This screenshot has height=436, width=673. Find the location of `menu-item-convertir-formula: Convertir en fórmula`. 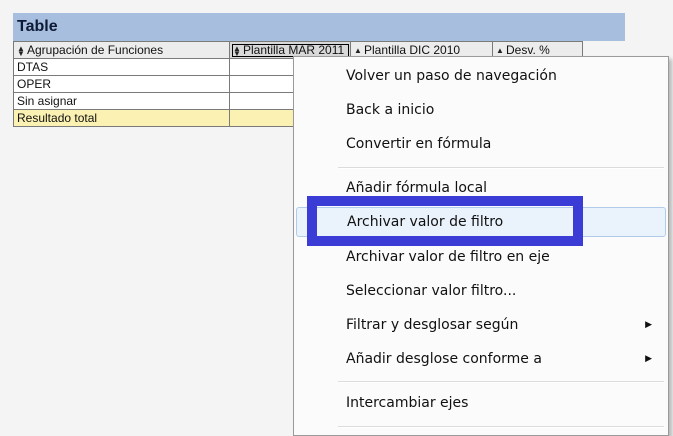

menu-item-convertir-formula: Convertir en fórmula is located at coordinates (481, 144).